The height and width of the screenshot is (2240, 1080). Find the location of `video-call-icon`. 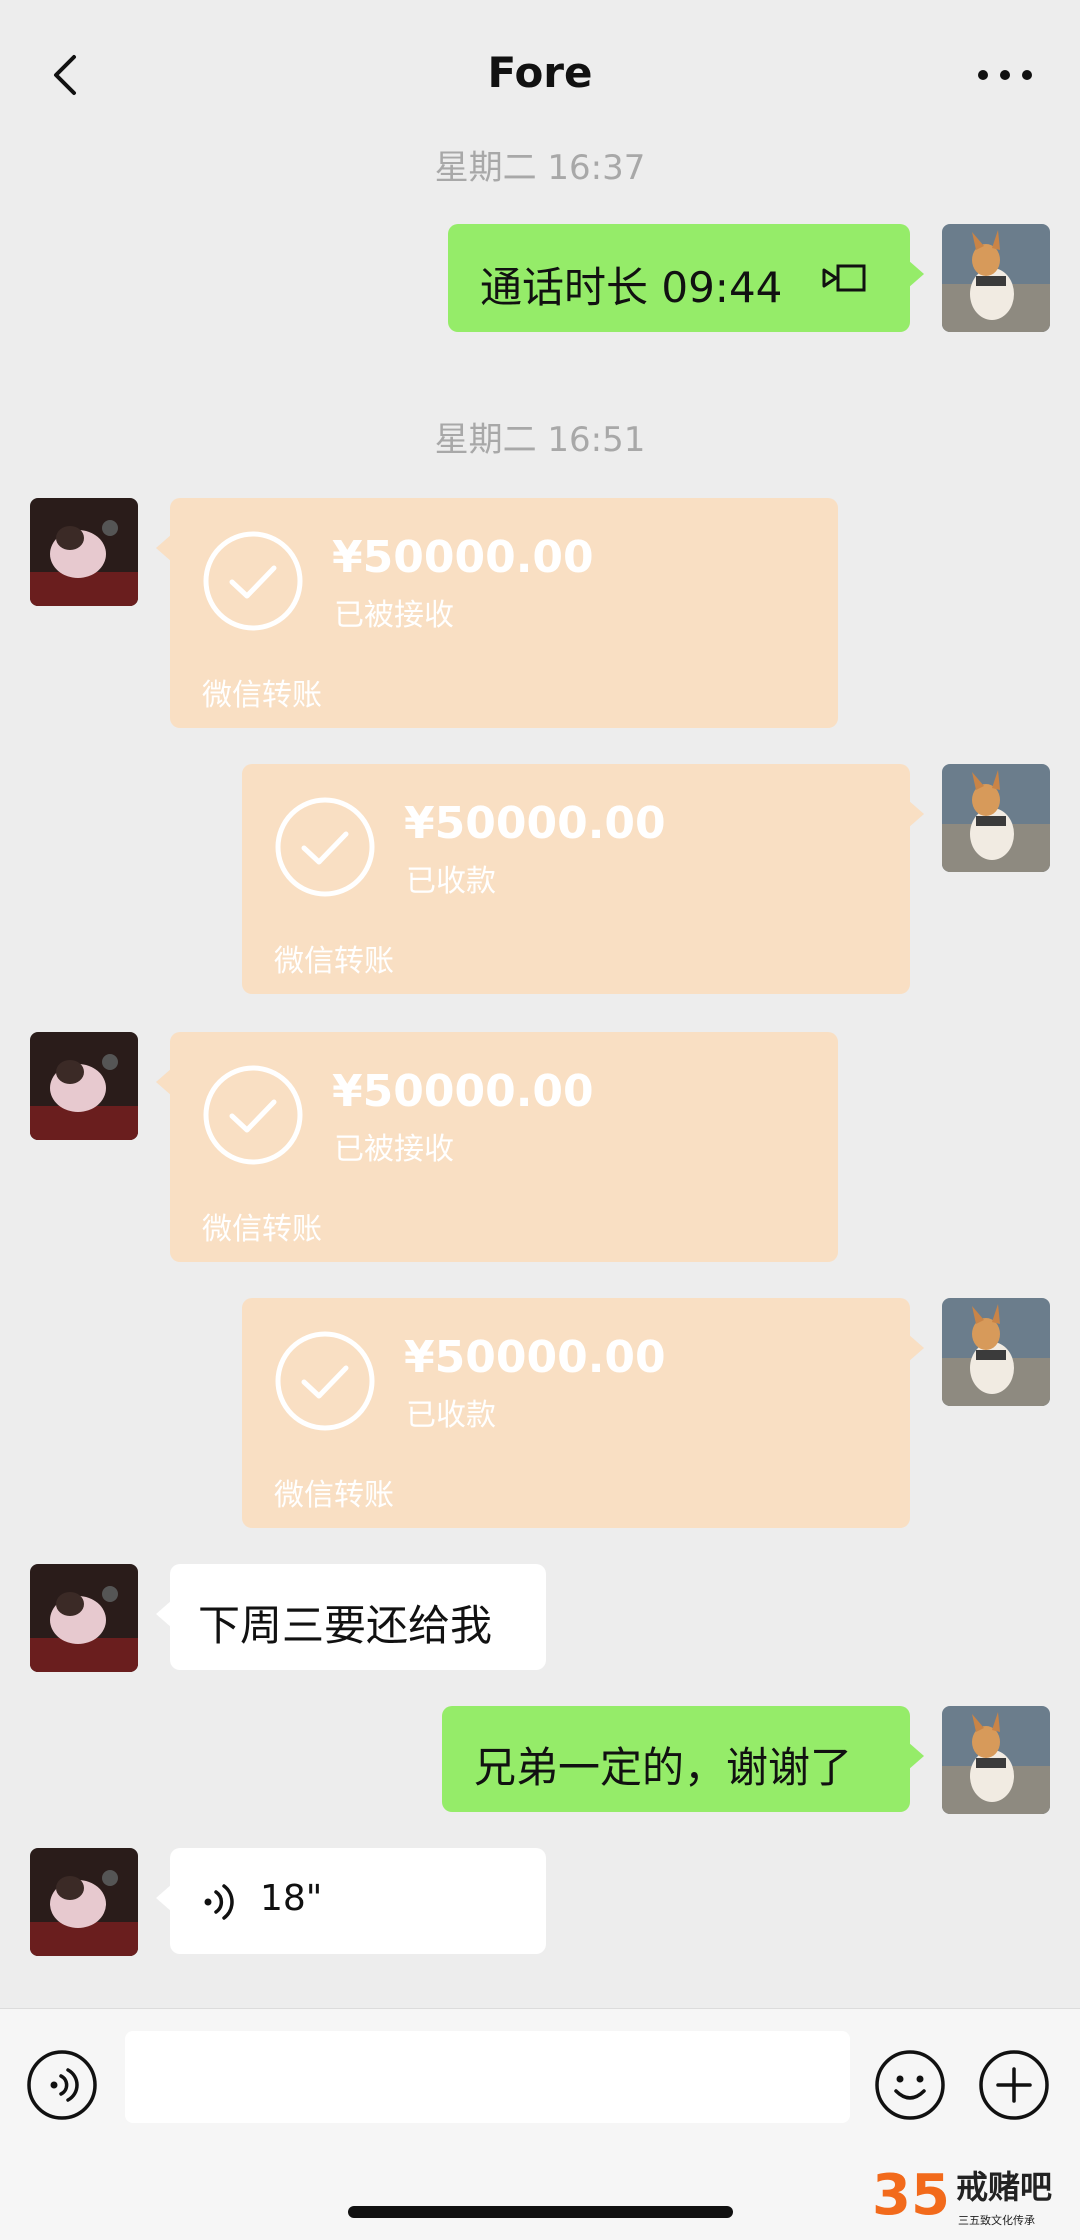

video-call-icon is located at coordinates (844, 278).